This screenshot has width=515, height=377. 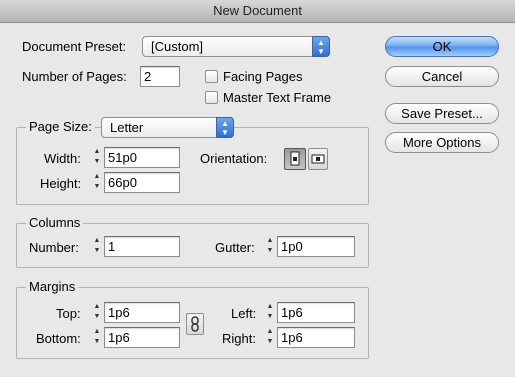 What do you see at coordinates (442, 142) in the screenshot?
I see `more-options-button: More Options` at bounding box center [442, 142].